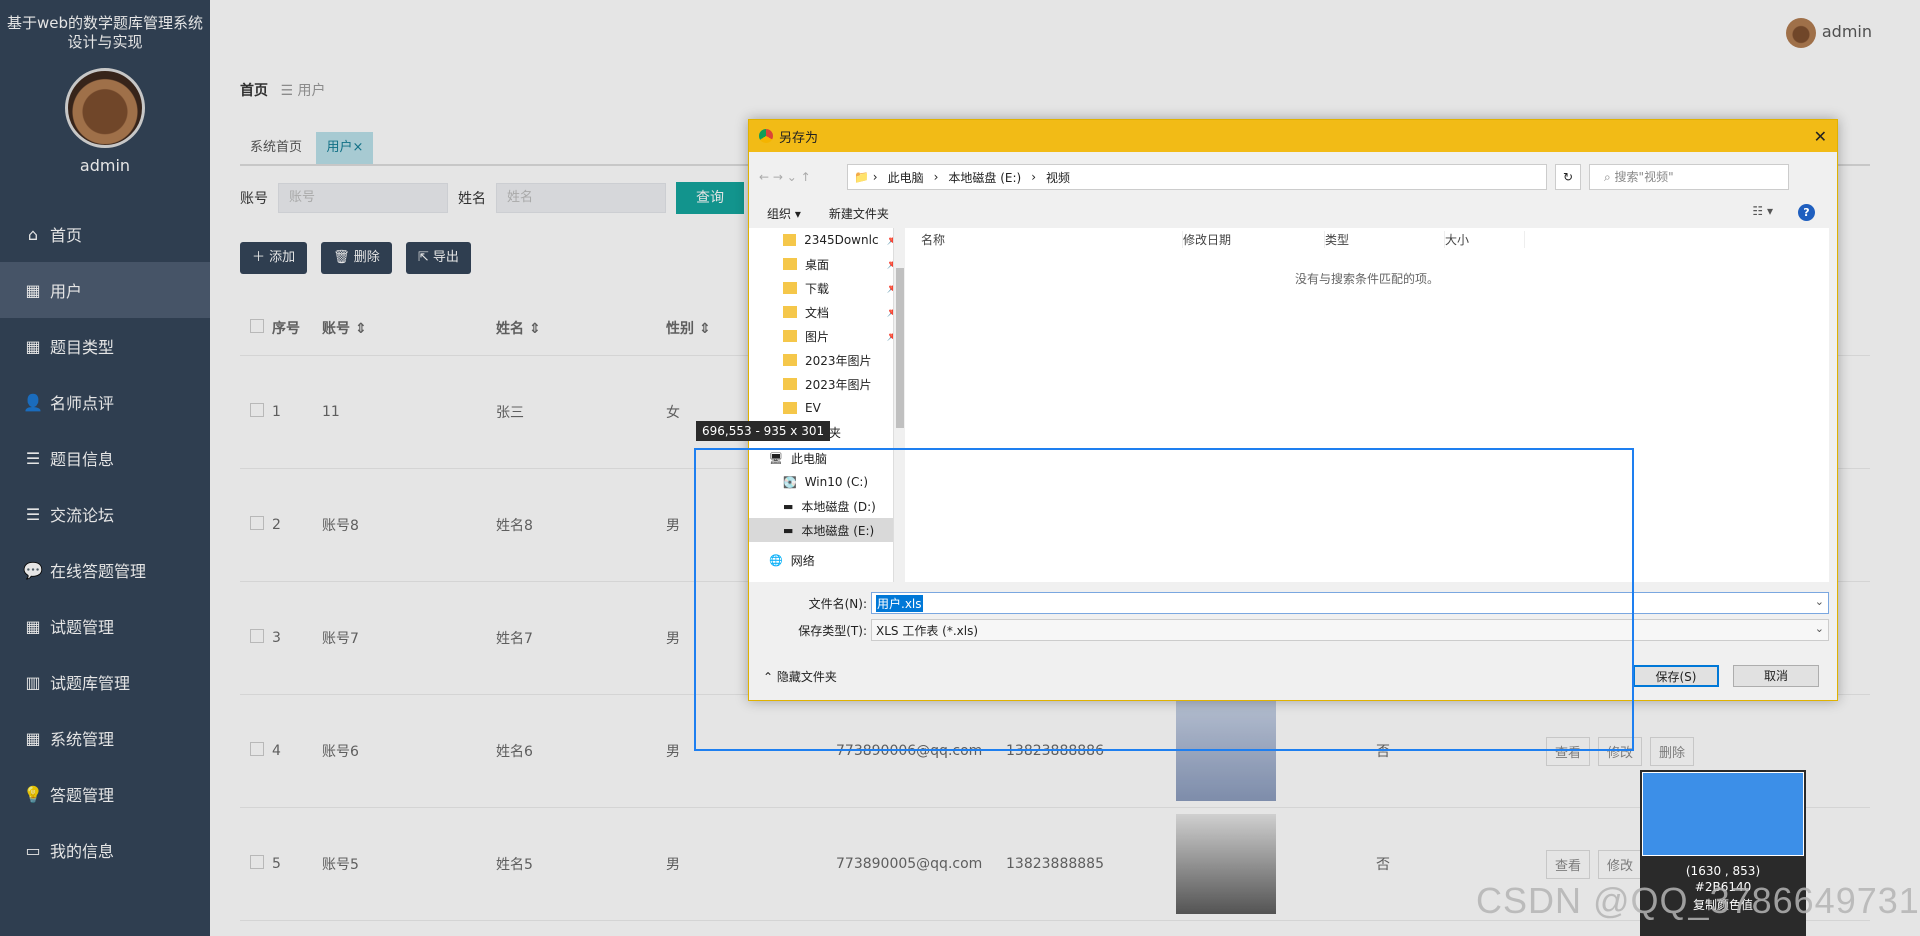 Image resolution: width=1920 pixels, height=936 pixels. Describe the element at coordinates (1762, 211) in the screenshot. I see `view-options-icon: ☷ ▾` at that location.